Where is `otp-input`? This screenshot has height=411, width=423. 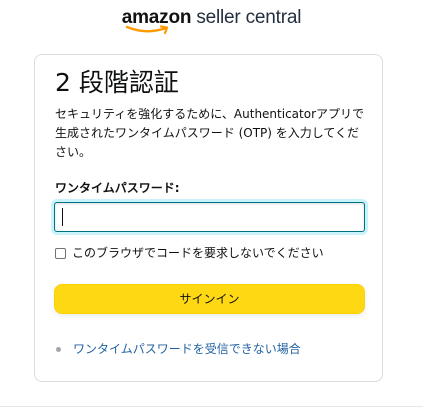 otp-input is located at coordinates (209, 217).